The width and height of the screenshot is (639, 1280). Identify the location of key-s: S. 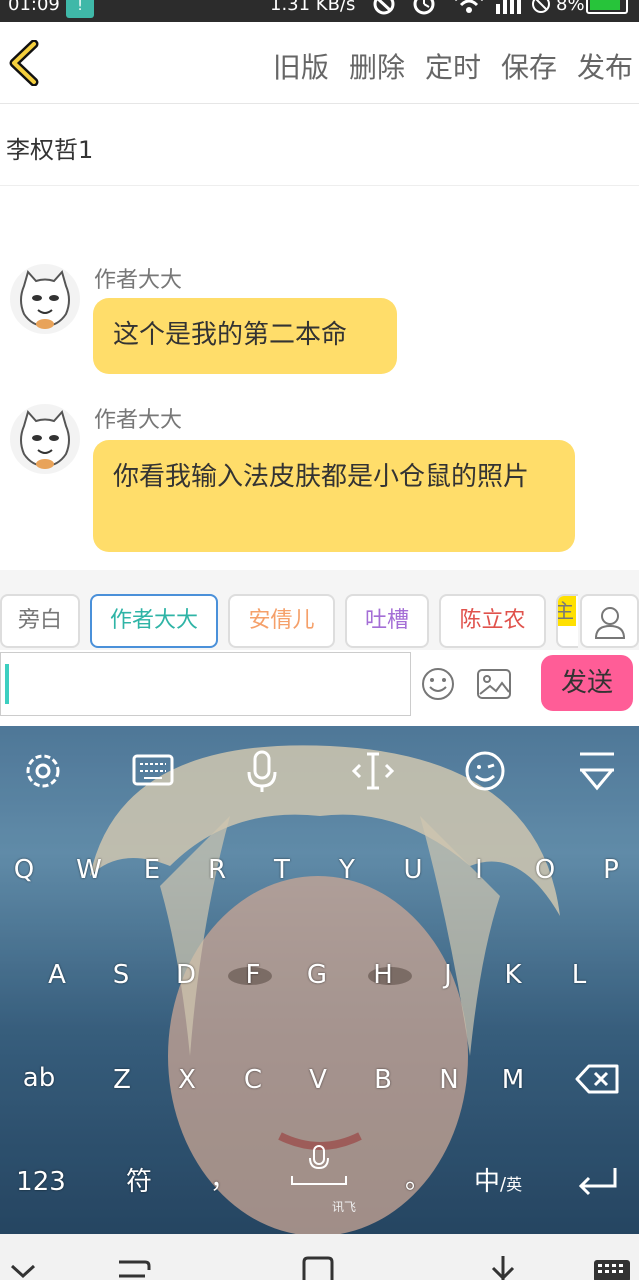
(121, 975).